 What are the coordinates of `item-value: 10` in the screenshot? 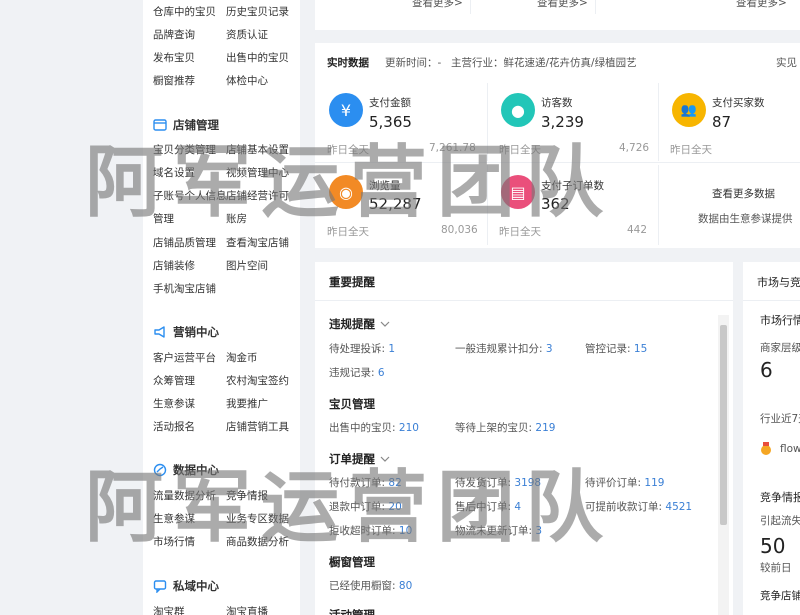 It's located at (405, 531).